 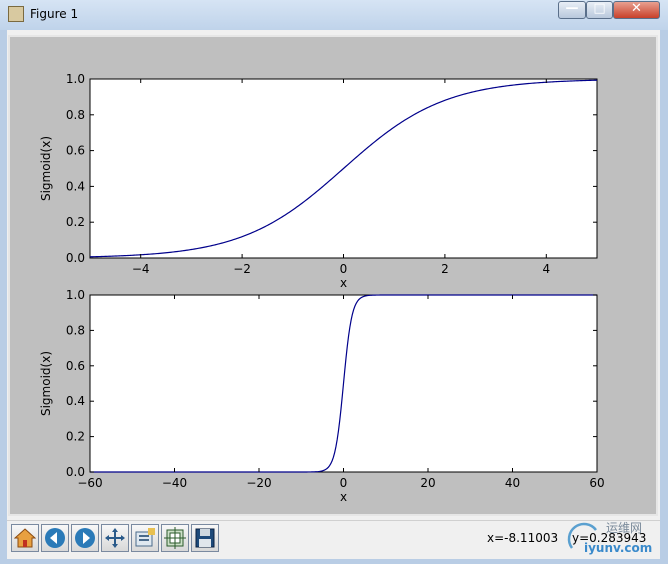 I want to click on plot1-xtick-label: 2, so click(x=445, y=269).